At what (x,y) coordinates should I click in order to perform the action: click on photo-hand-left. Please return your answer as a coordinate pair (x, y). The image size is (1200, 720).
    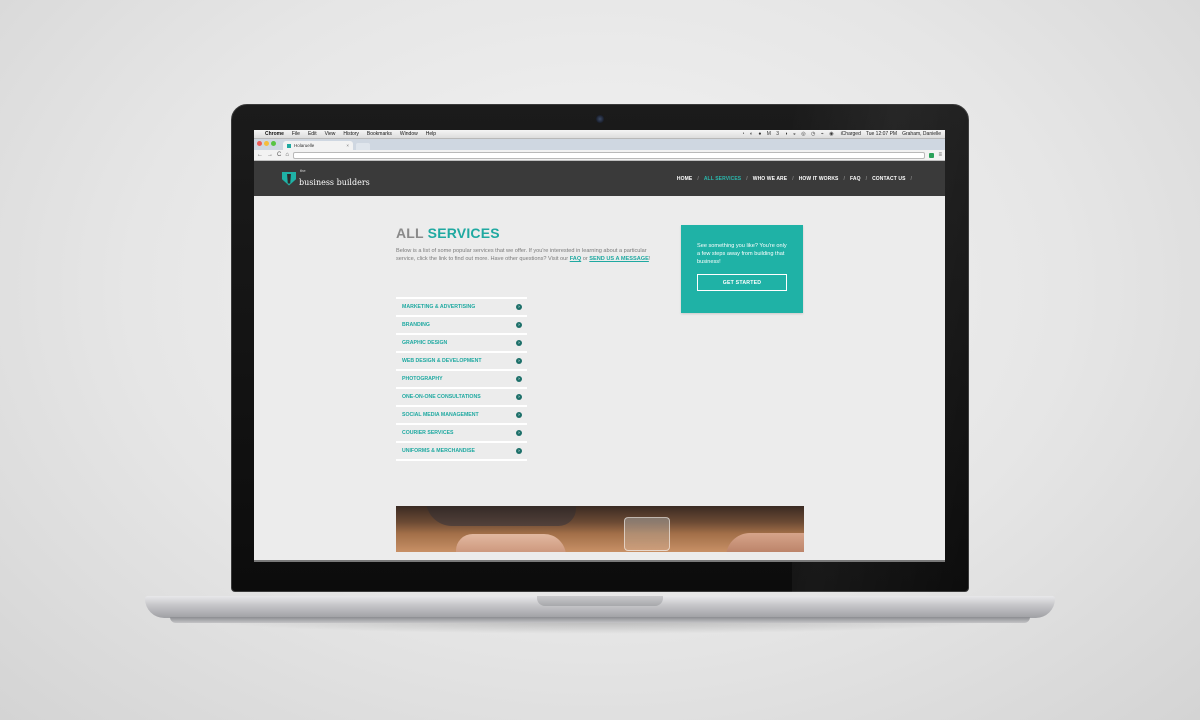
    Looking at the image, I should click on (511, 543).